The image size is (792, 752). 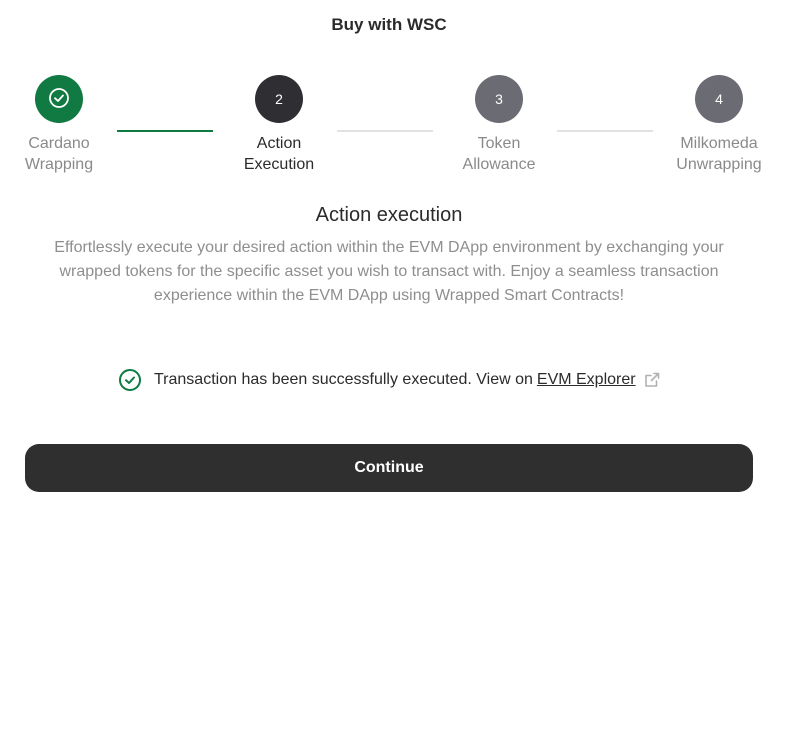 I want to click on external-link-icon, so click(x=652, y=380).